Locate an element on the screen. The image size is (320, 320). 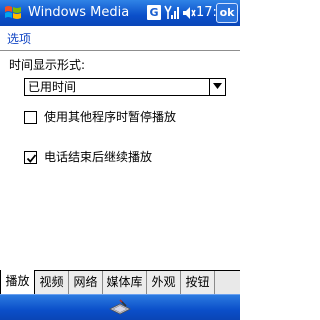
resume-after-call-option: 电话结束后继续播放 is located at coordinates (124, 157).